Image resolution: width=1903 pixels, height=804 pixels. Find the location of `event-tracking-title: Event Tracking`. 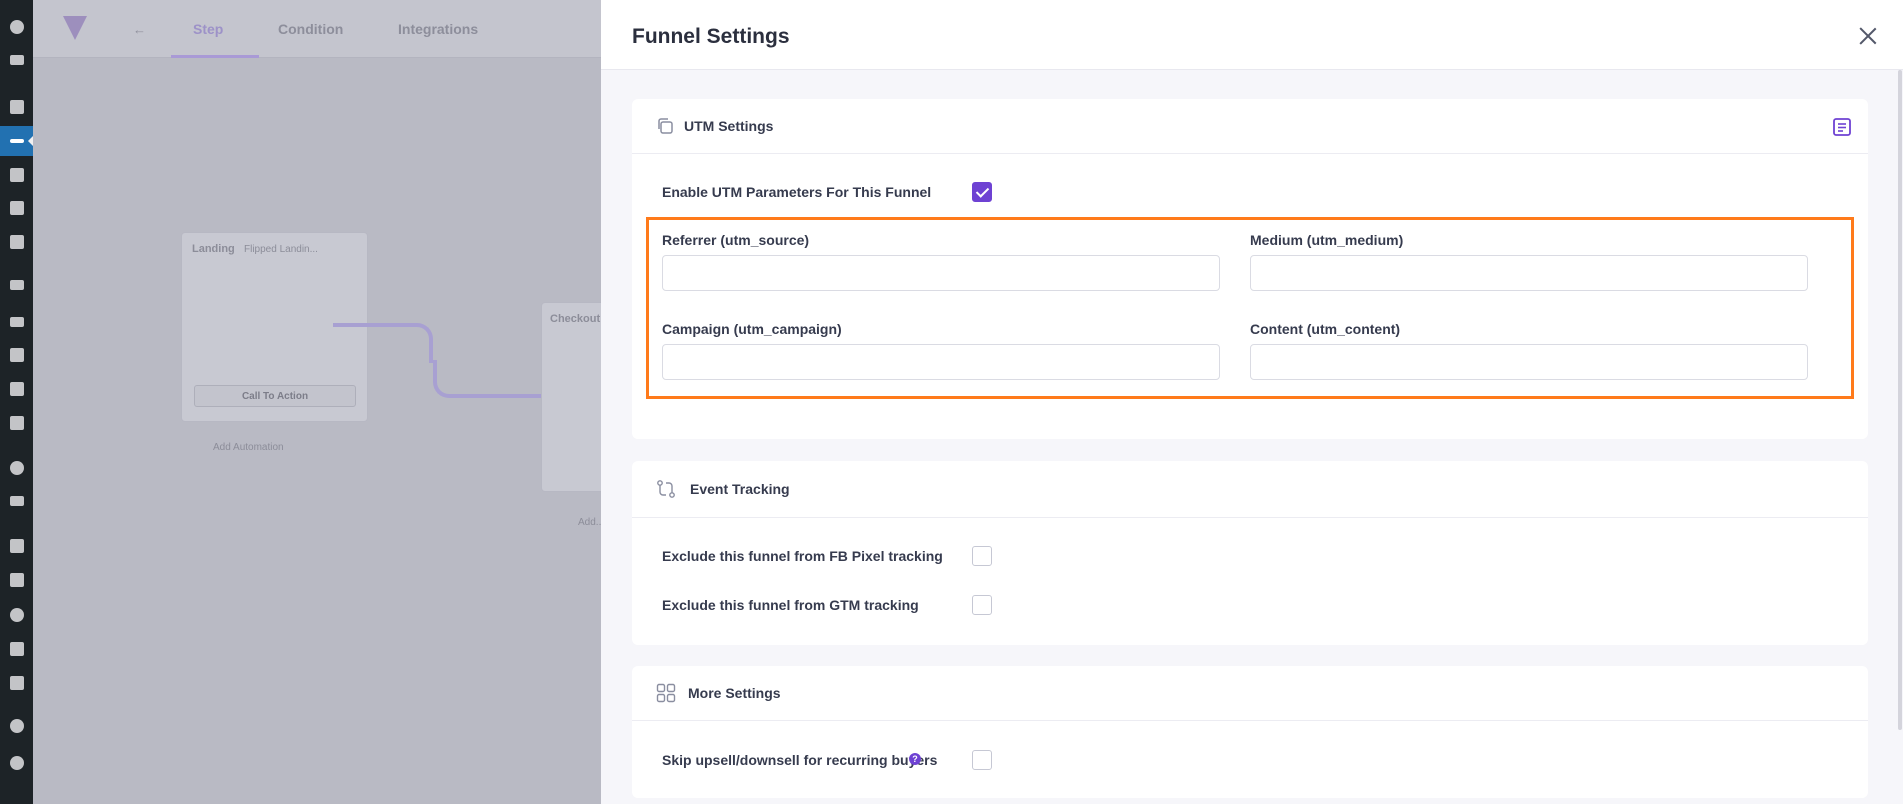

event-tracking-title: Event Tracking is located at coordinates (740, 489).